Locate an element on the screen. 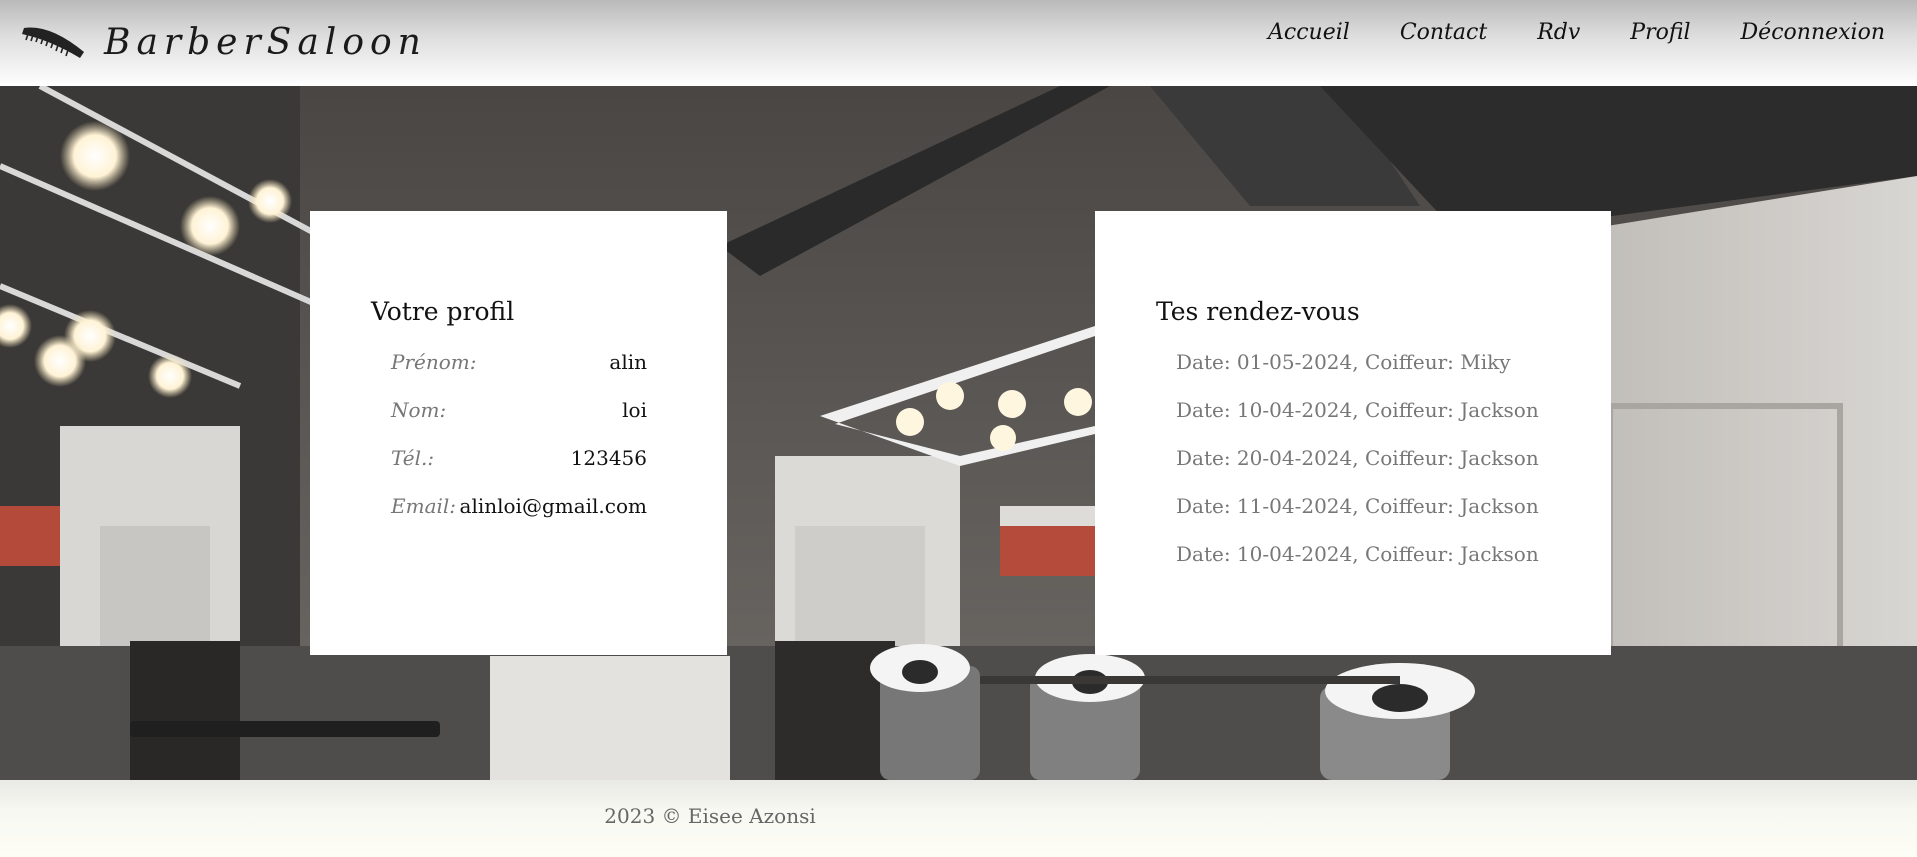 Image resolution: width=1917 pixels, height=857 pixels. lastname-value: loi is located at coordinates (634, 410).